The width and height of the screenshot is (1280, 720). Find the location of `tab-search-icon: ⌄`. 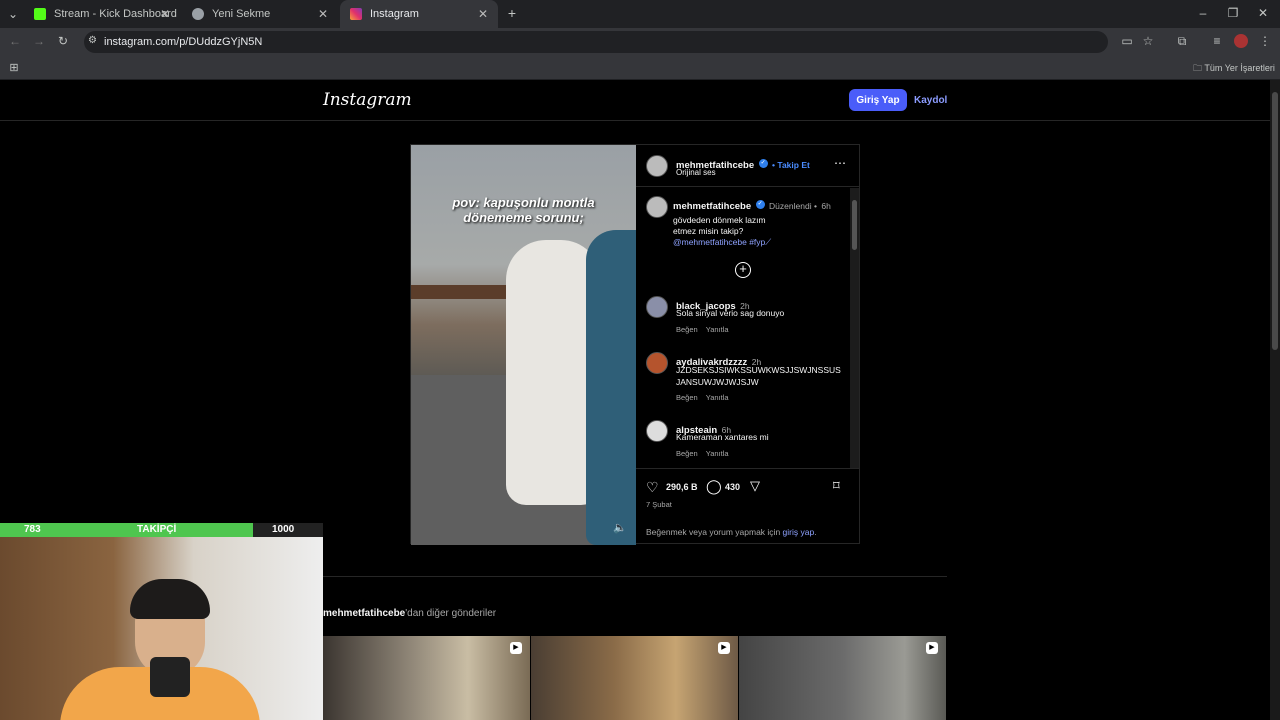

tab-search-icon: ⌄ is located at coordinates (13, 14).